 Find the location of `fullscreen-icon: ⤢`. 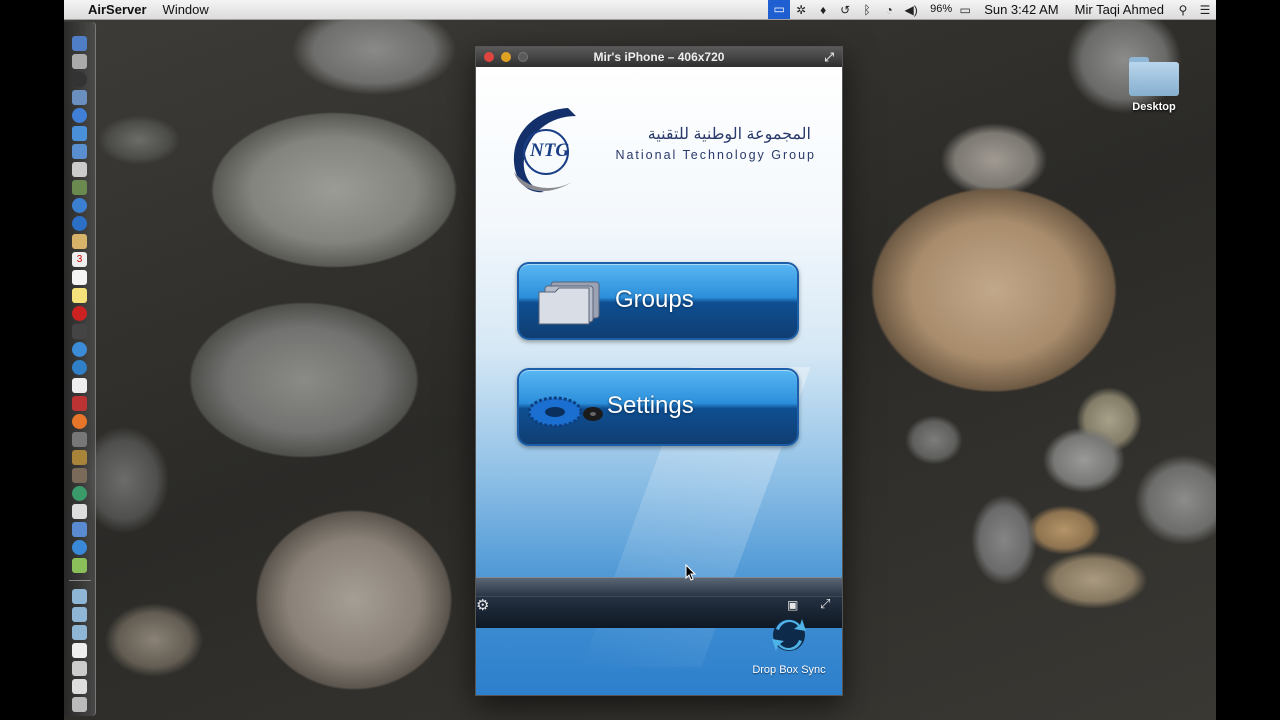

fullscreen-icon: ⤢ is located at coordinates (825, 604).